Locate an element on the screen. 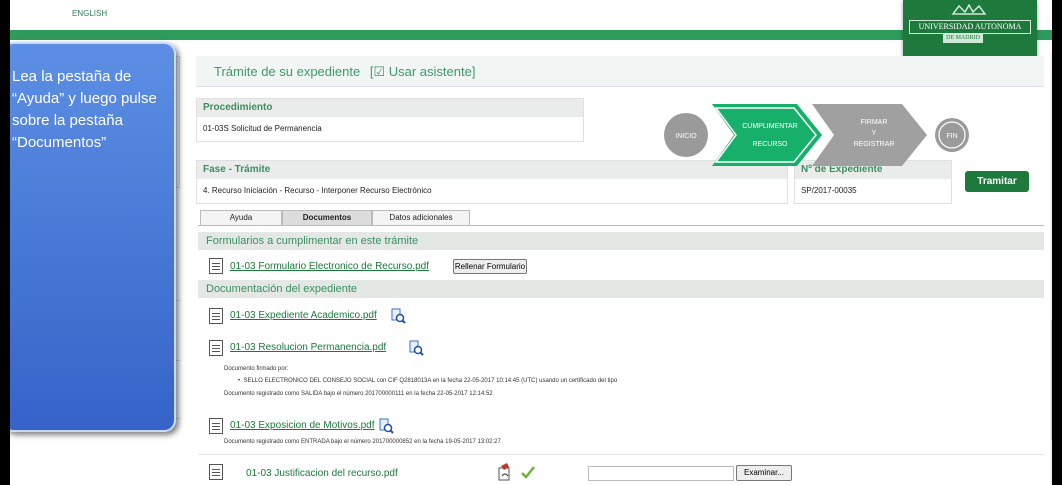 This screenshot has width=1062, height=485. assistant-toggle: [☑ Usar asistente] is located at coordinates (423, 71).